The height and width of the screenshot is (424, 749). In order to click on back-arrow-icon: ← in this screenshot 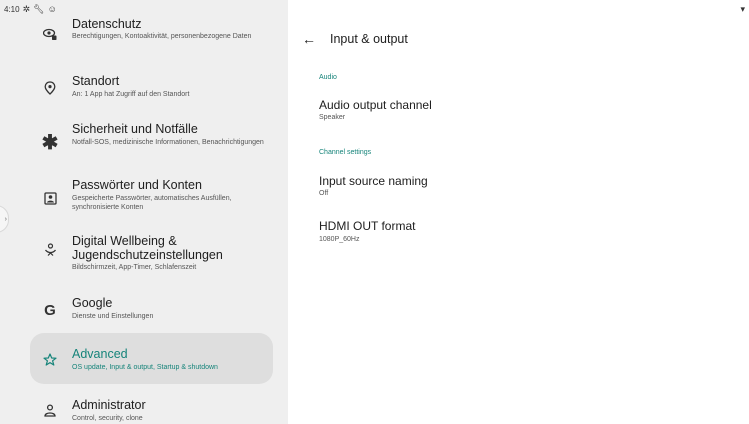, I will do `click(313, 39)`.